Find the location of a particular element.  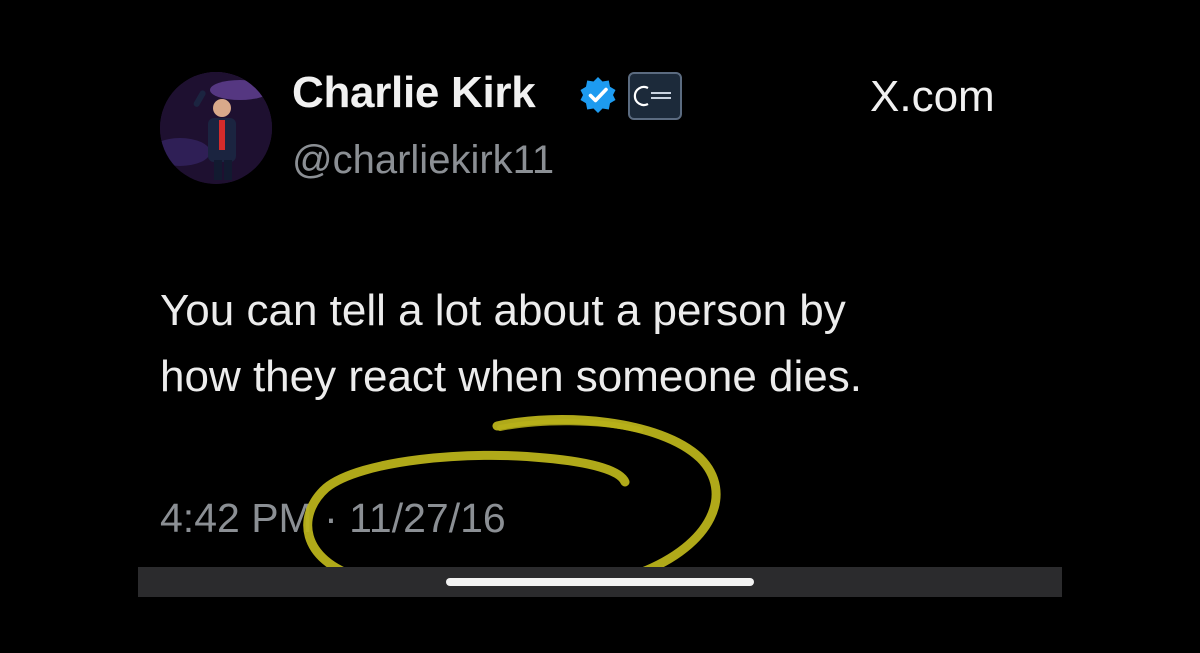

display-name: Charlie Kirk is located at coordinates (414, 93).